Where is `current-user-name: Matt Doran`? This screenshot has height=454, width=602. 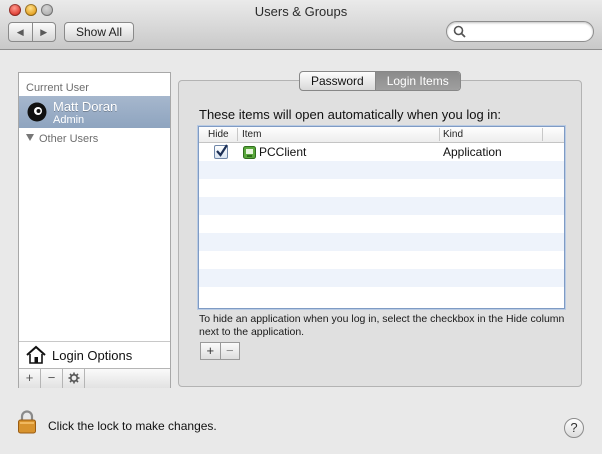 current-user-name: Matt Doran is located at coordinates (85, 106).